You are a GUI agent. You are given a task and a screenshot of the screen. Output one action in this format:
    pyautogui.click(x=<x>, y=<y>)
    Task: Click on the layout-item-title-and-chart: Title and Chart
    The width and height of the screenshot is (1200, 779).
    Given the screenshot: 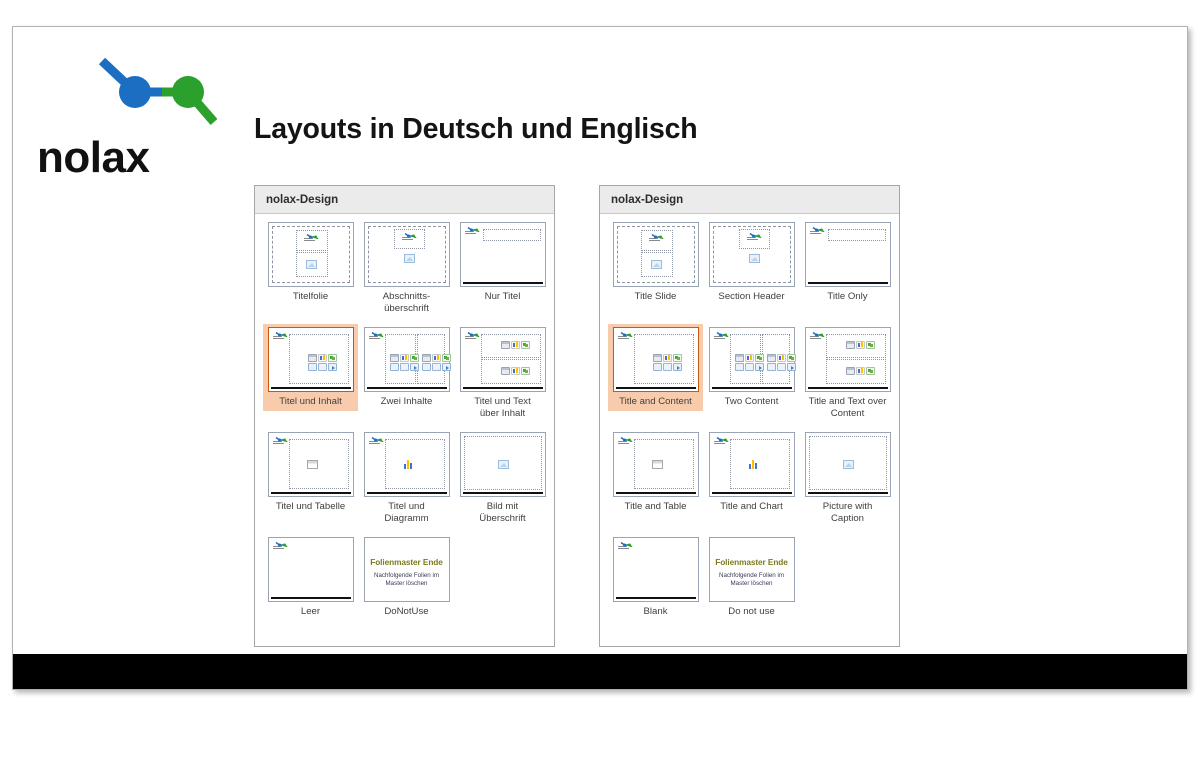 What is the action you would take?
    pyautogui.click(x=751, y=472)
    